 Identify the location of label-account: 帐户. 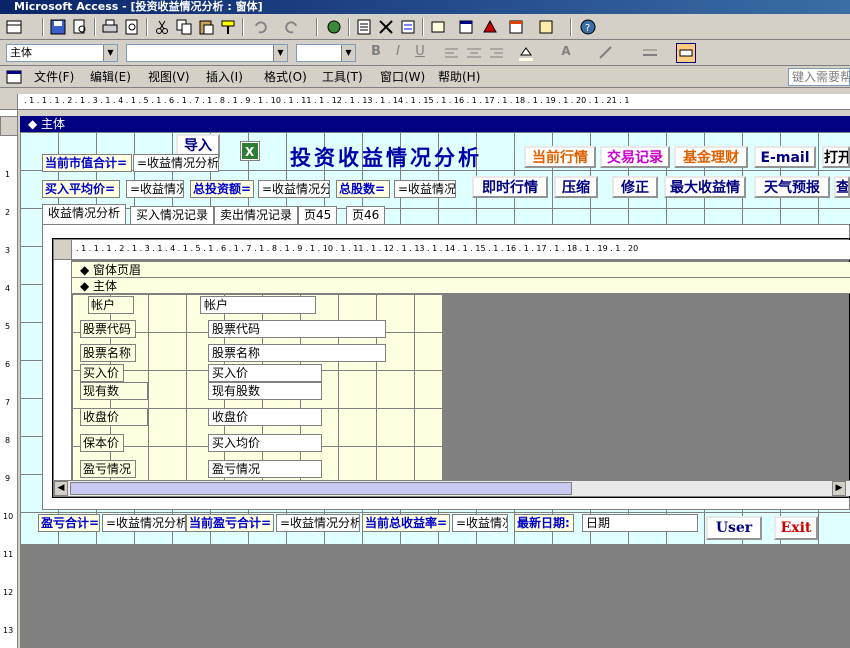
(111, 305).